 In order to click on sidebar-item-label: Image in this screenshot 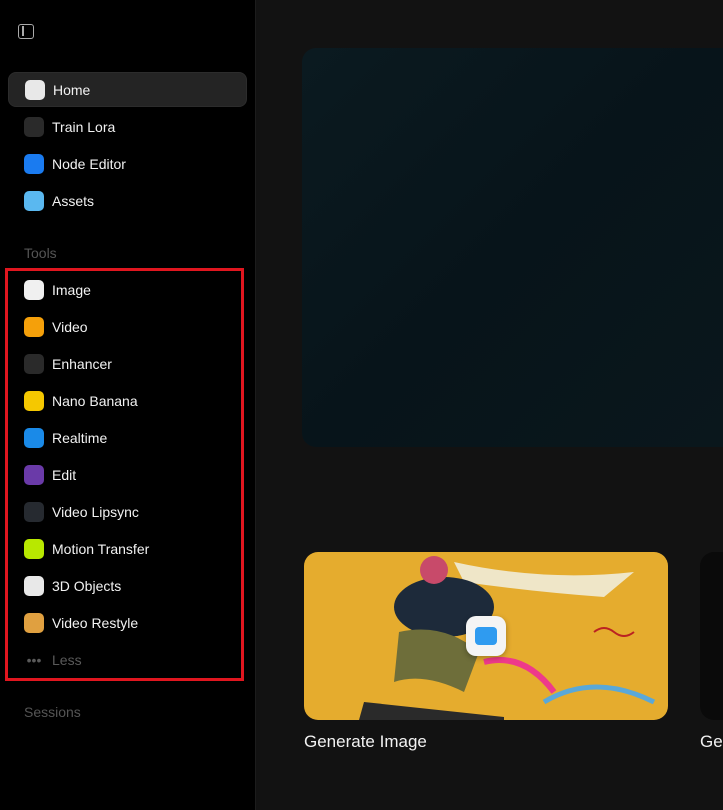, I will do `click(71, 289)`.